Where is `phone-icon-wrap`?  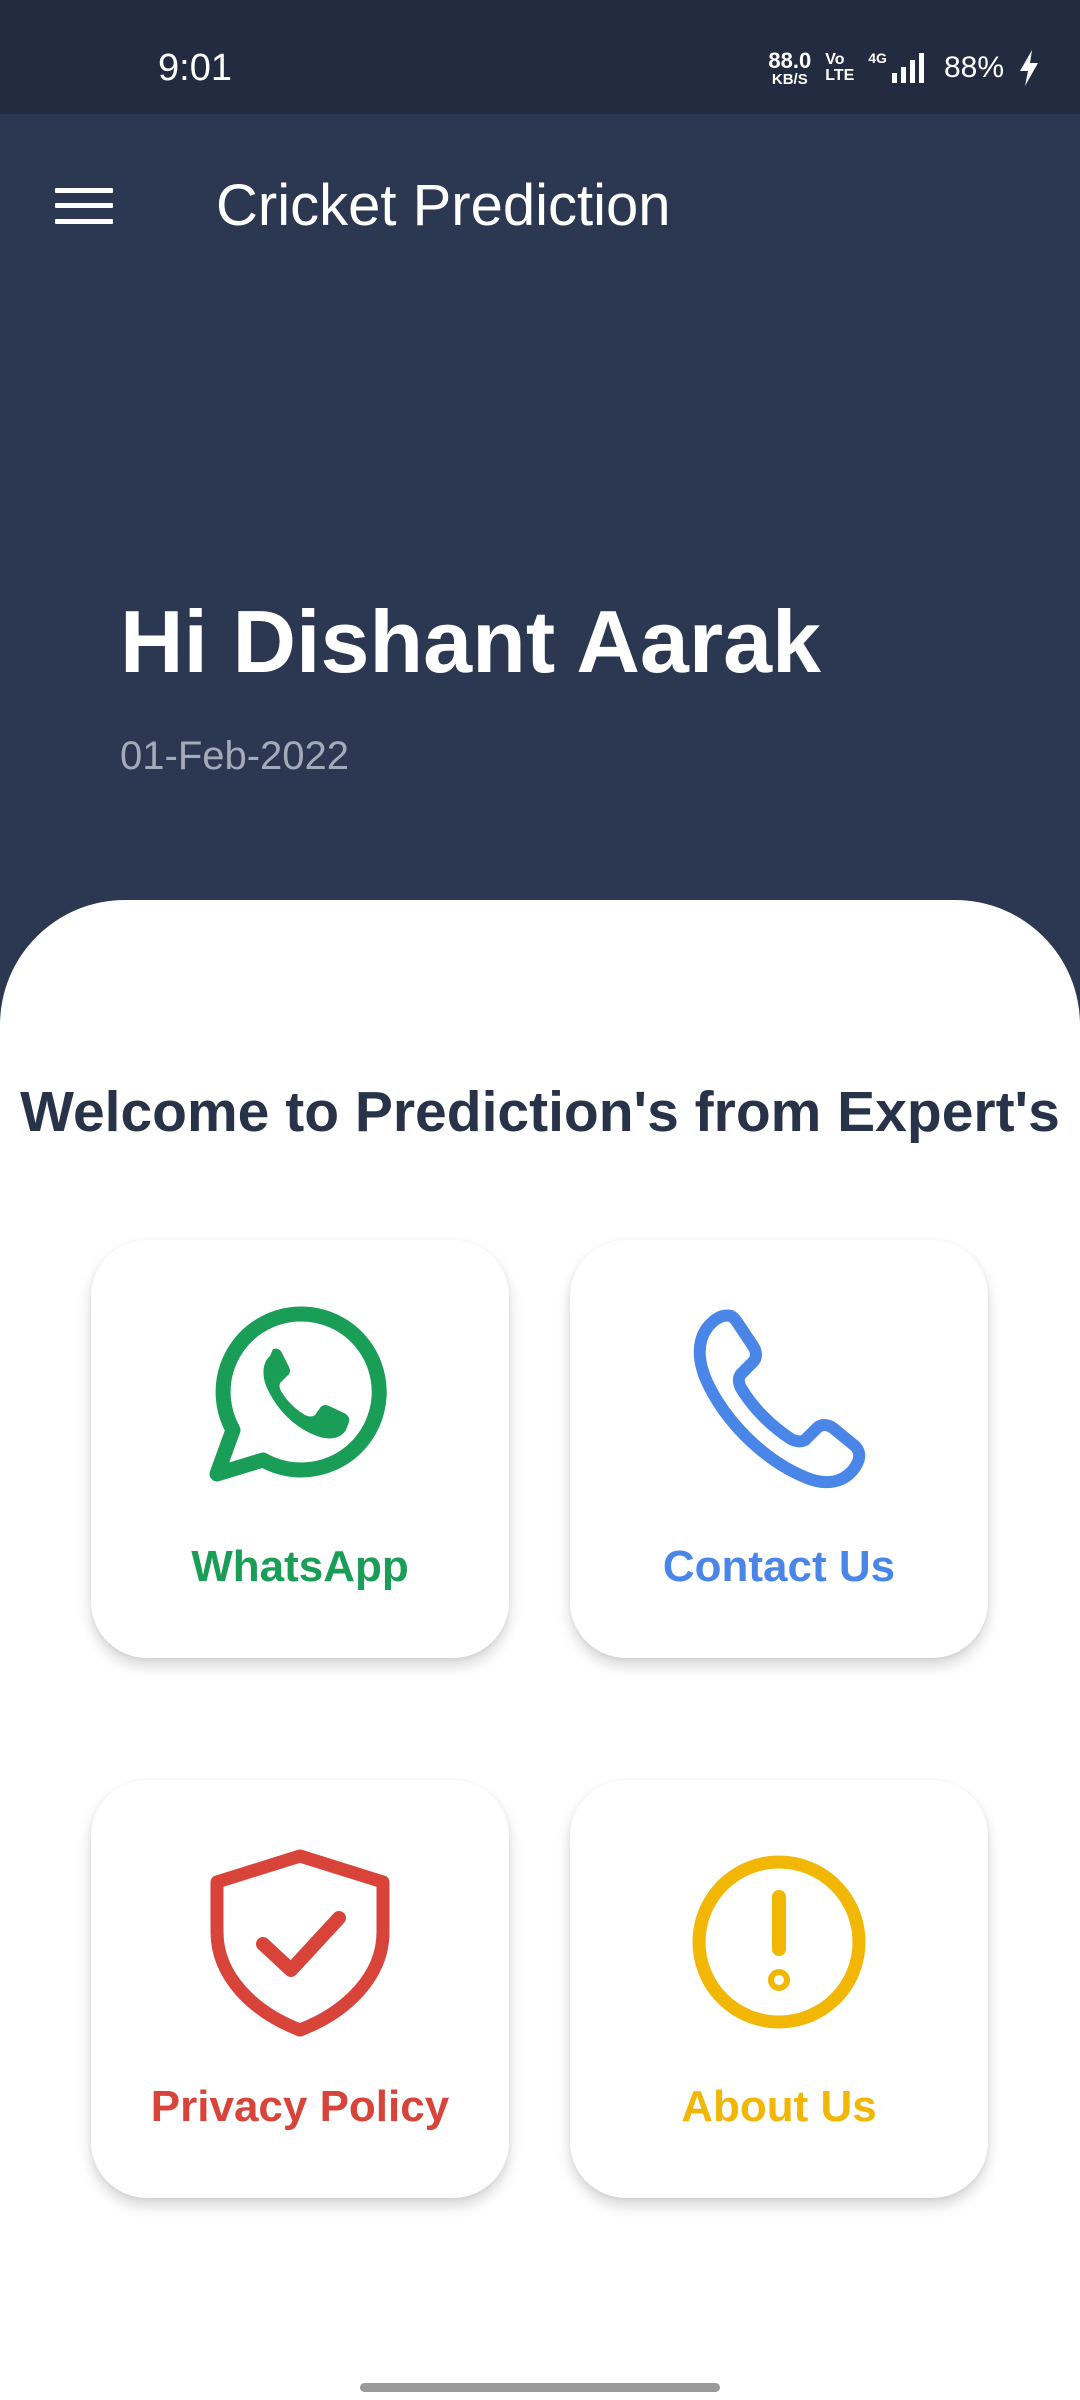
phone-icon-wrap is located at coordinates (779, 1395).